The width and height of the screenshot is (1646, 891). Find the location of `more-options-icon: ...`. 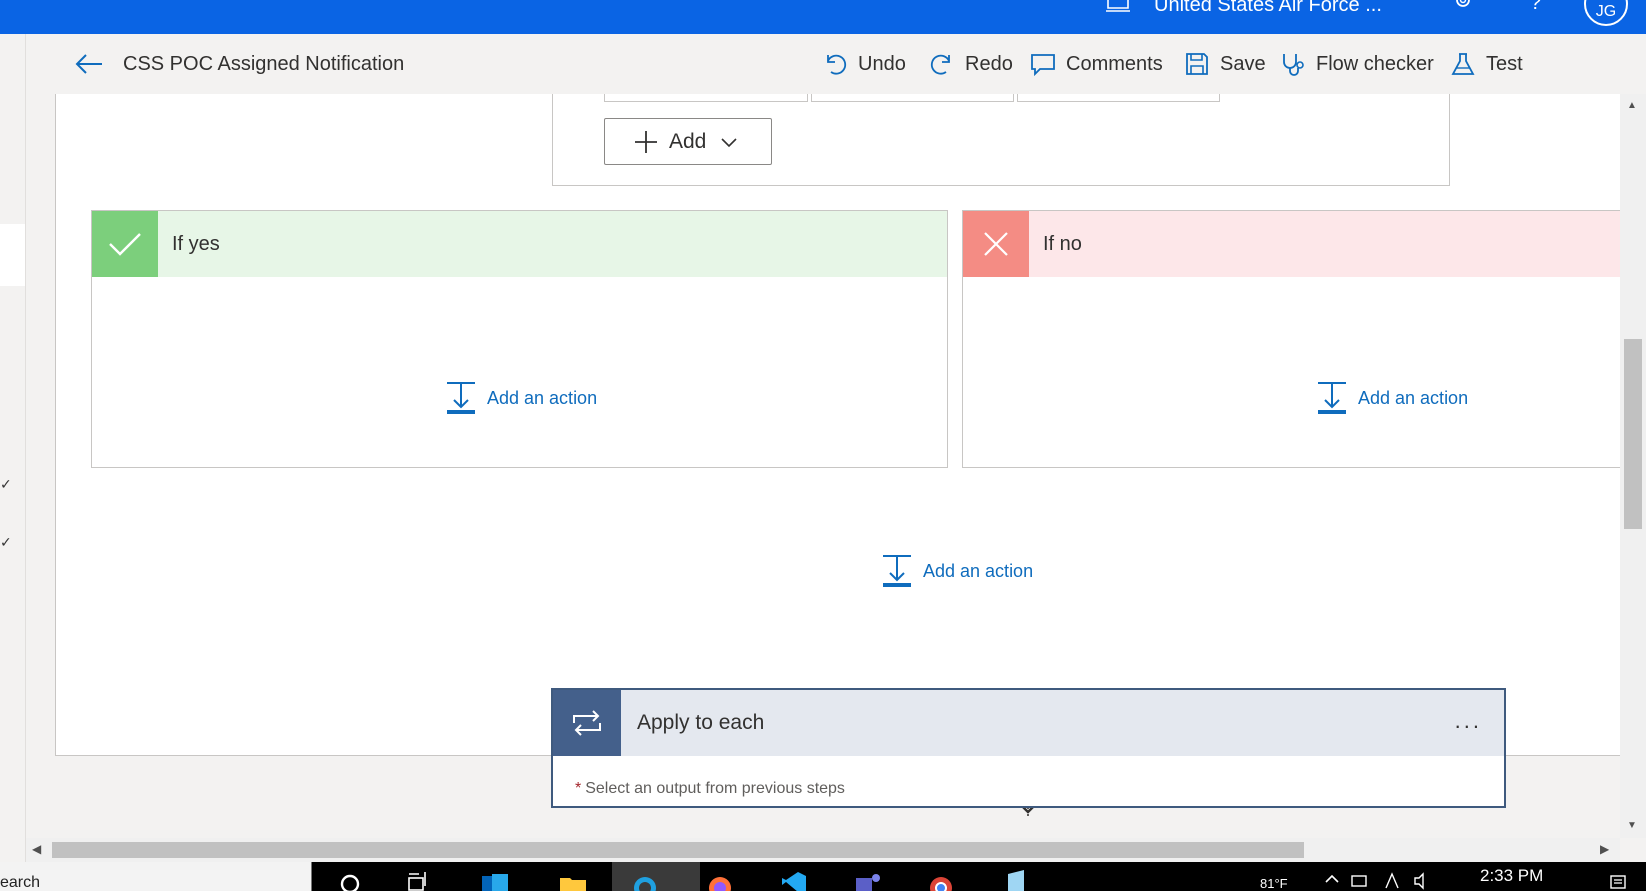

more-options-icon: ... is located at coordinates (1468, 721).